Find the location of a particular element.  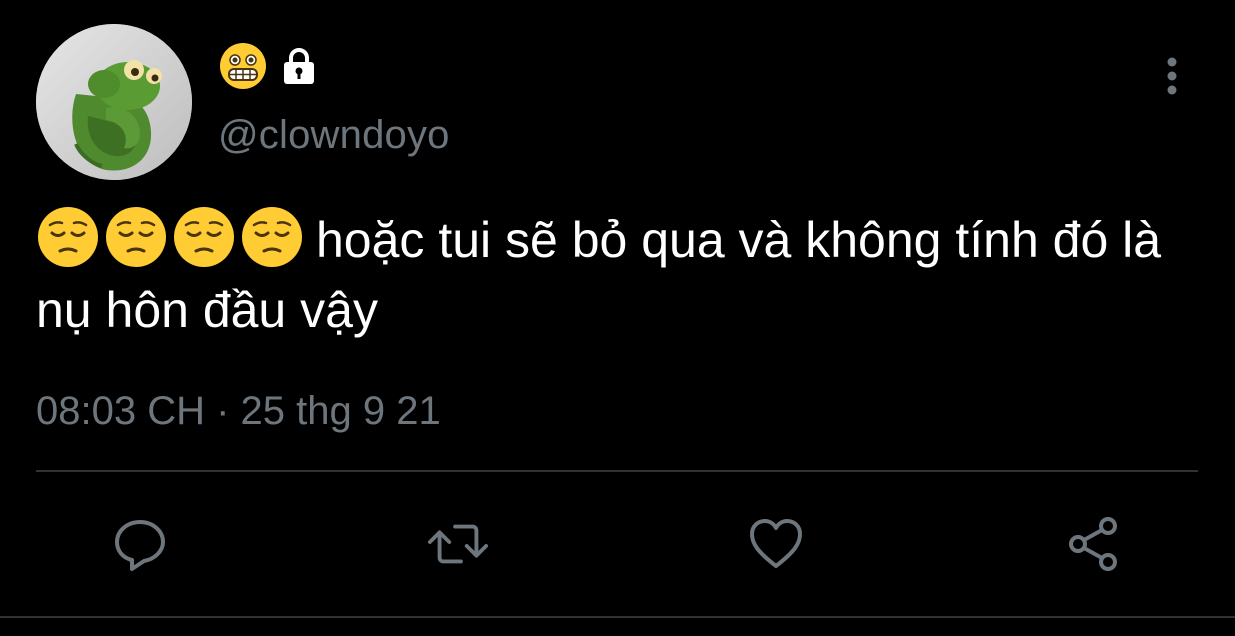

divider is located at coordinates (617, 471).